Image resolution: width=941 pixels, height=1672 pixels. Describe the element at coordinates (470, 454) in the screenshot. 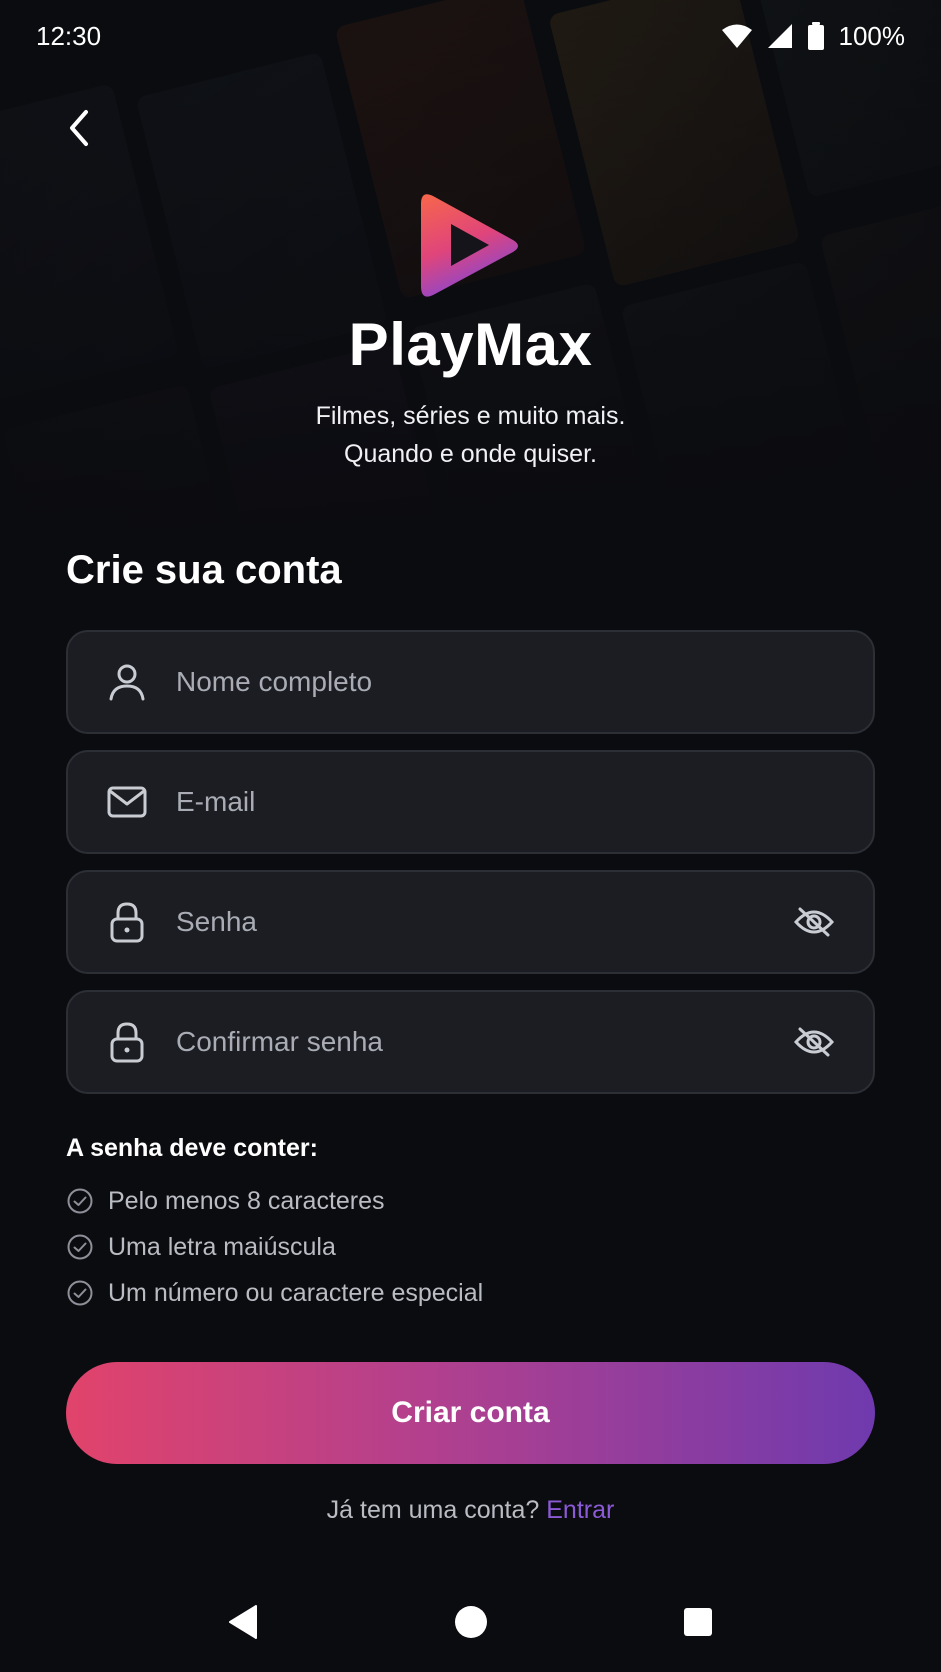

I see `tagline-line-2: Quando e onde quiser.` at that location.